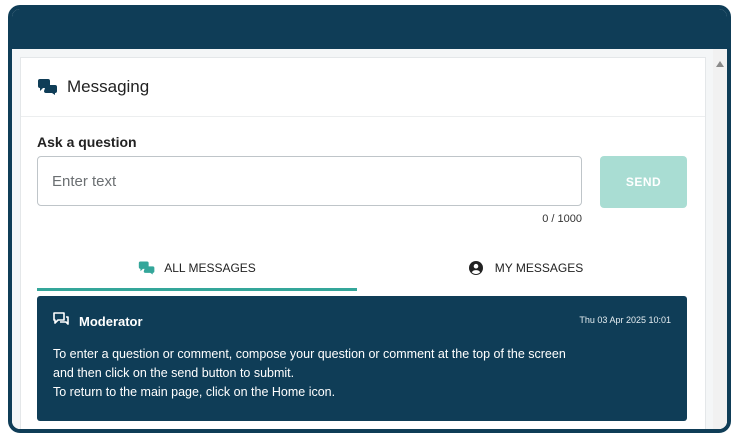 This screenshot has height=436, width=739. What do you see at coordinates (625, 320) in the screenshot?
I see `message-timestamp: Thu 03 Apr 2025 10:01` at bounding box center [625, 320].